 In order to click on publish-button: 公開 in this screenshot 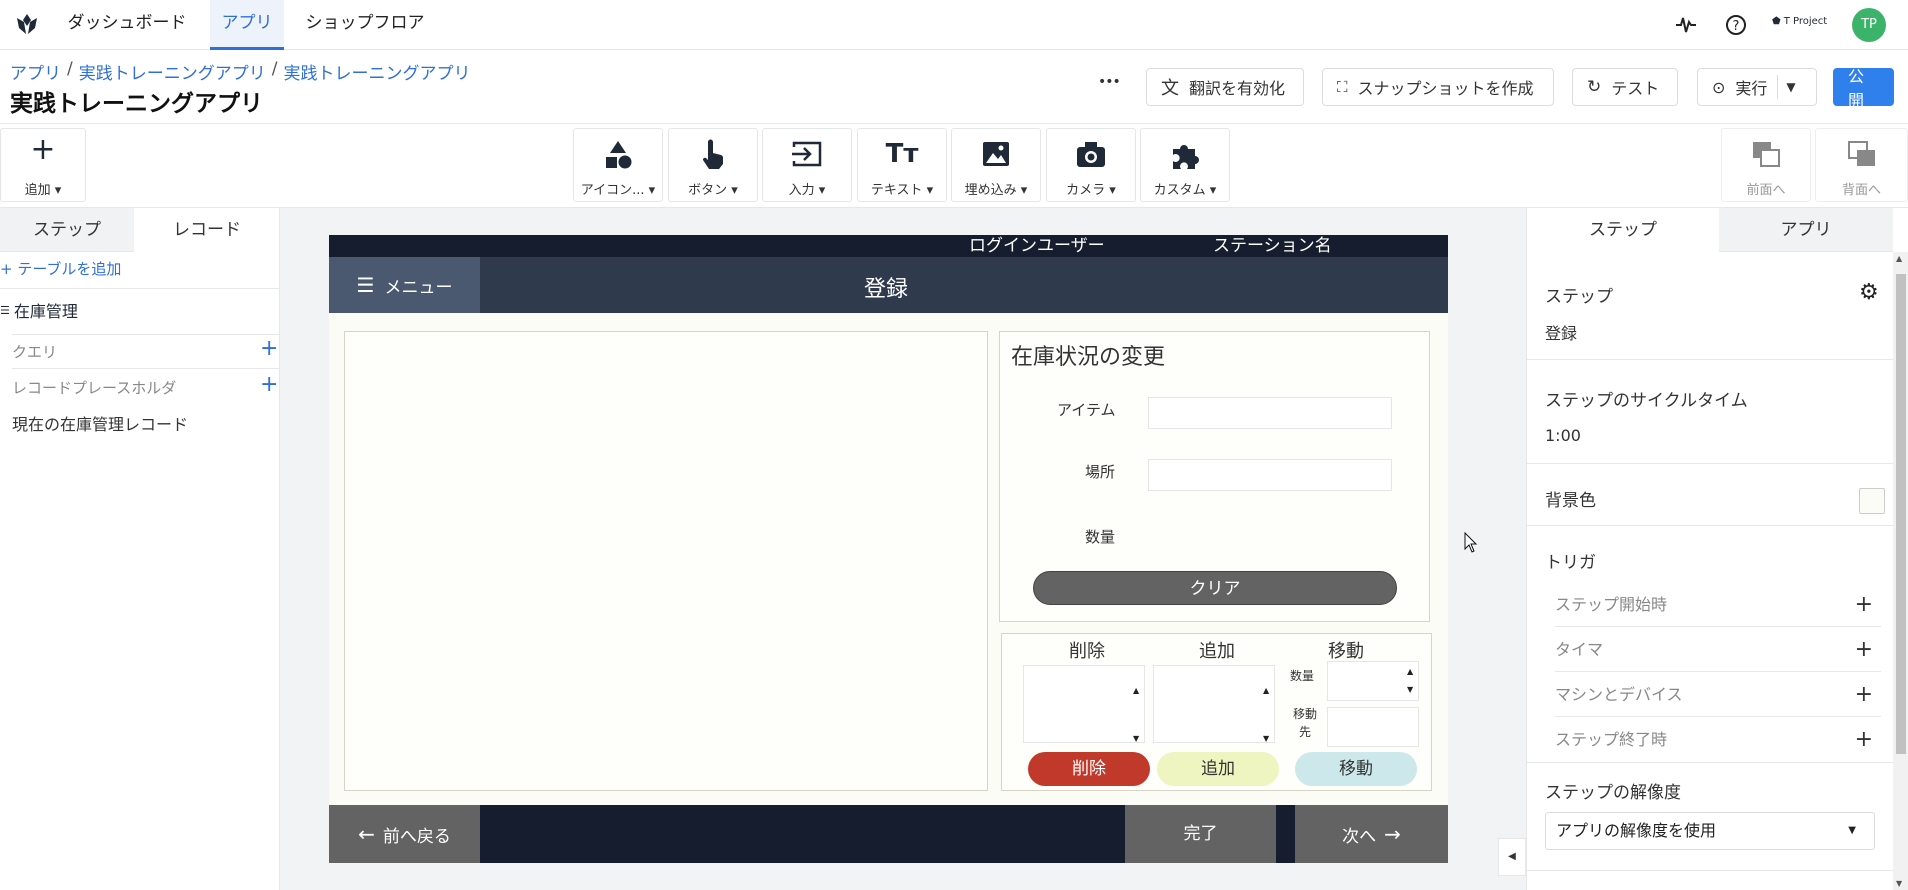, I will do `click(1863, 88)`.